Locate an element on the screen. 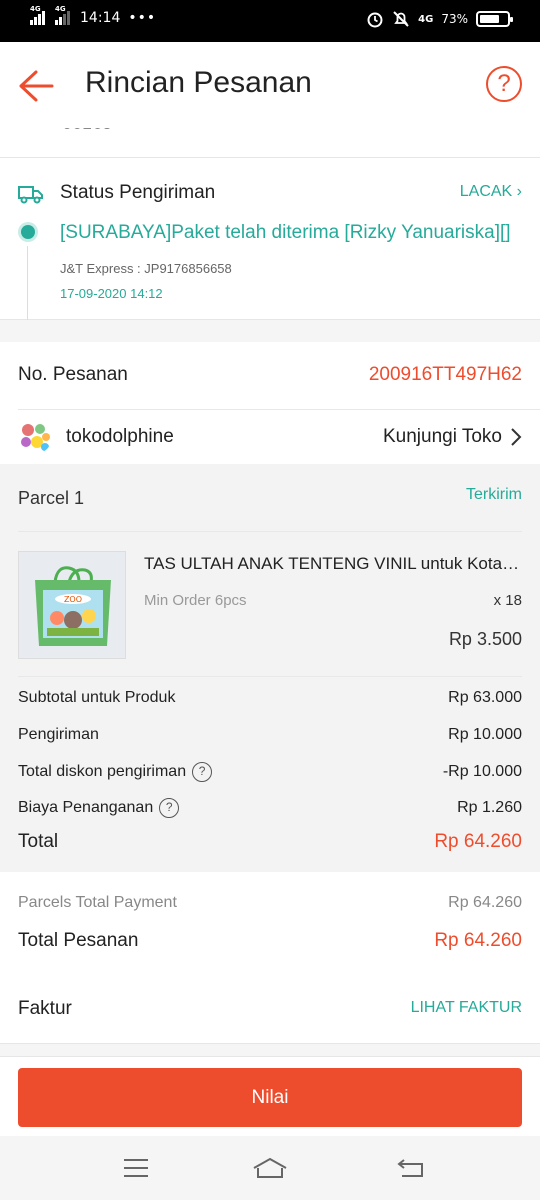 The height and width of the screenshot is (1200, 540). shop-avatar is located at coordinates (35, 437).